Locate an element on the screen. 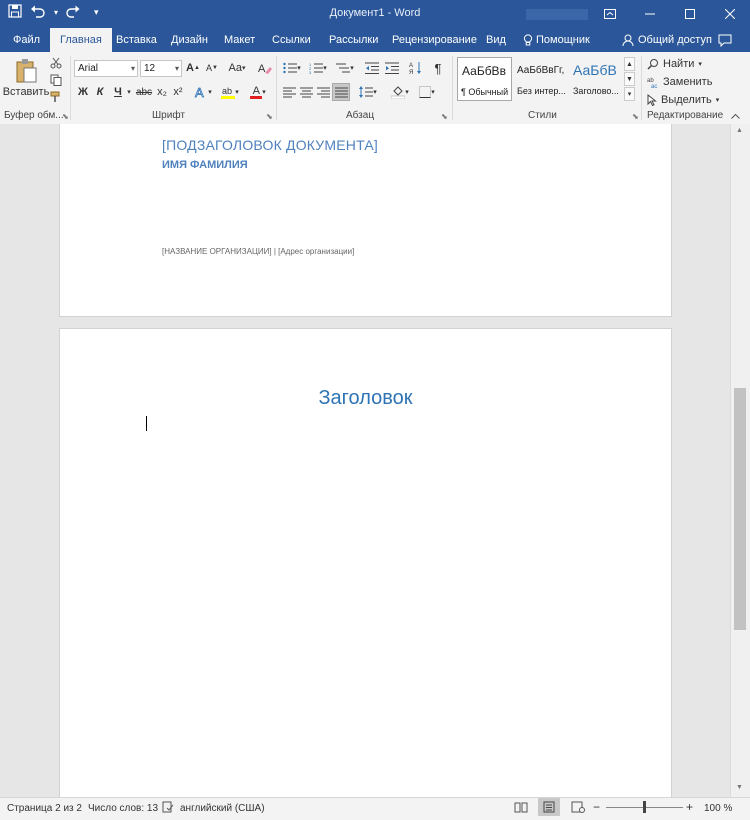 Image resolution: width=750 pixels, height=820 pixels. close-button is located at coordinates (730, 14).